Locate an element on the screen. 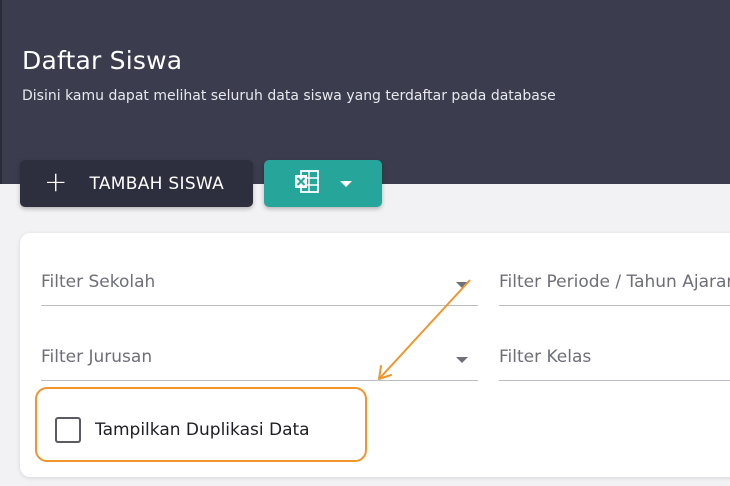  filter-sekolah-select: Filter Sekolah is located at coordinates (259, 284).